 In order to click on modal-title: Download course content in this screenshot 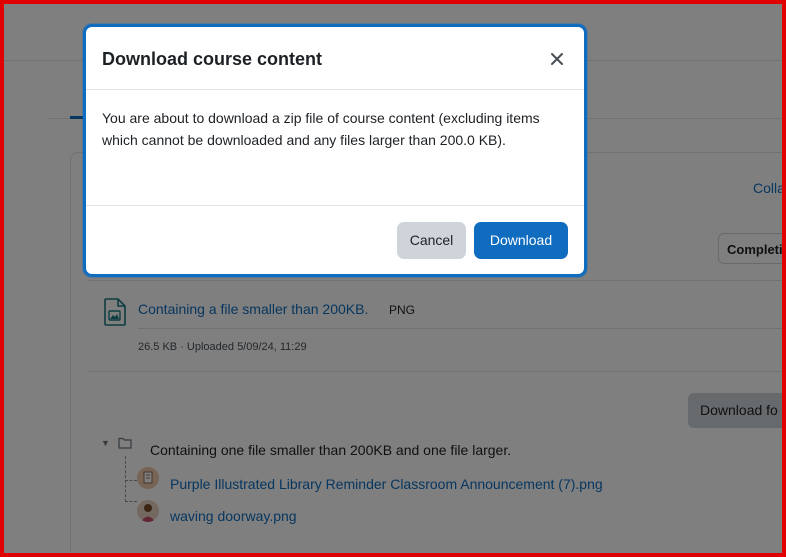, I will do `click(212, 59)`.